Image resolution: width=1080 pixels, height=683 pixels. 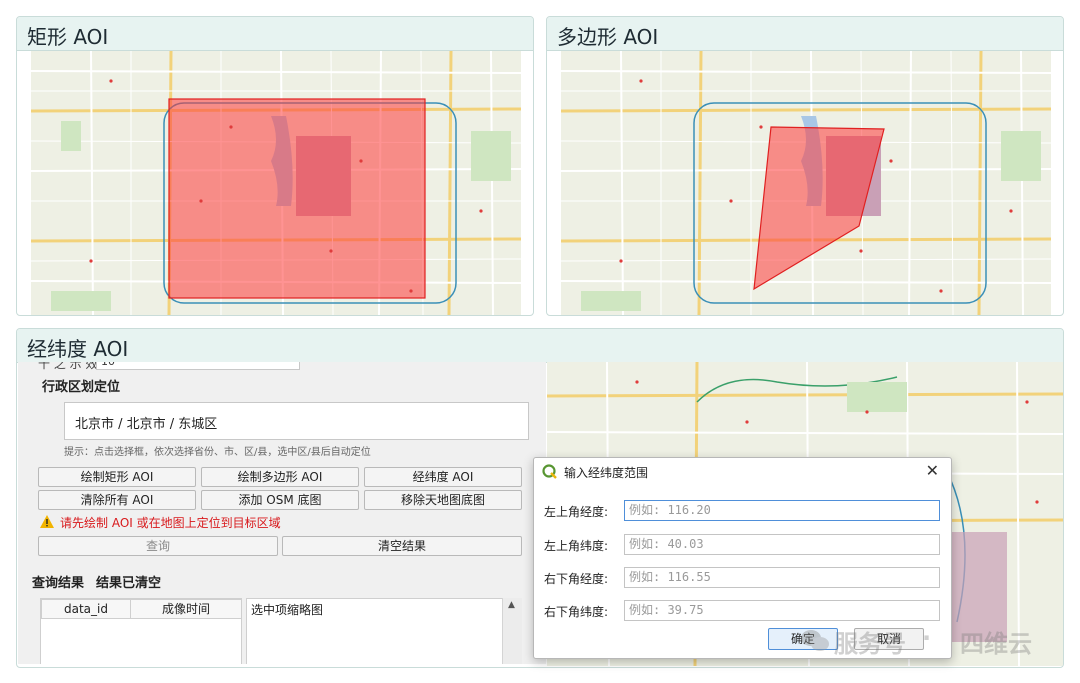 I want to click on add-osm-basemap-button: 添加 OSM 底图, so click(x=280, y=500).